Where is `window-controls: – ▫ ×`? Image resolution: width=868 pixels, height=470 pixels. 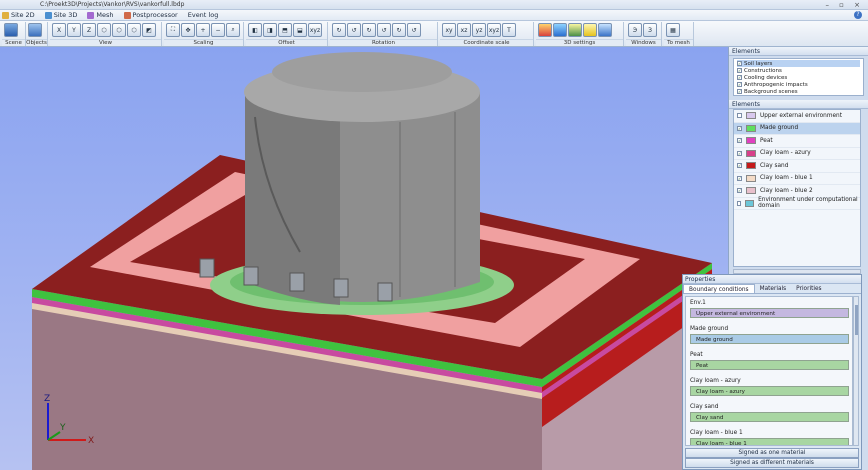
window-controls: – ▫ × is located at coordinates (844, 5).